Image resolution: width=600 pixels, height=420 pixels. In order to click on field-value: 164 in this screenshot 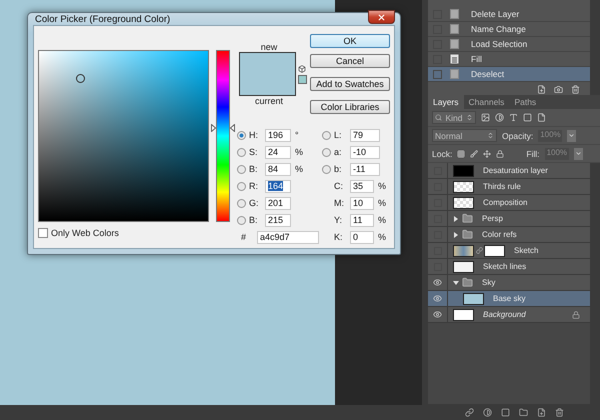, I will do `click(276, 186)`.